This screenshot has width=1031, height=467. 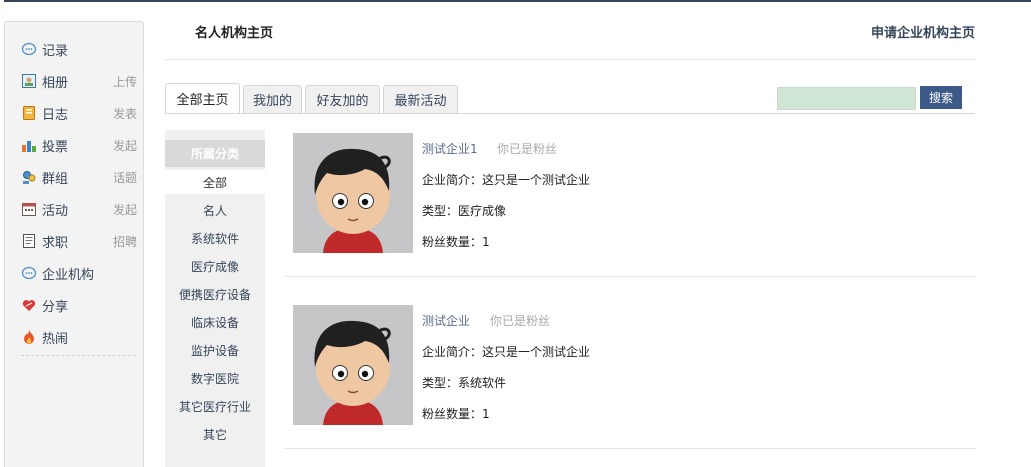 I want to click on sidebar-item-blog: 日志 发表, so click(x=79, y=113).